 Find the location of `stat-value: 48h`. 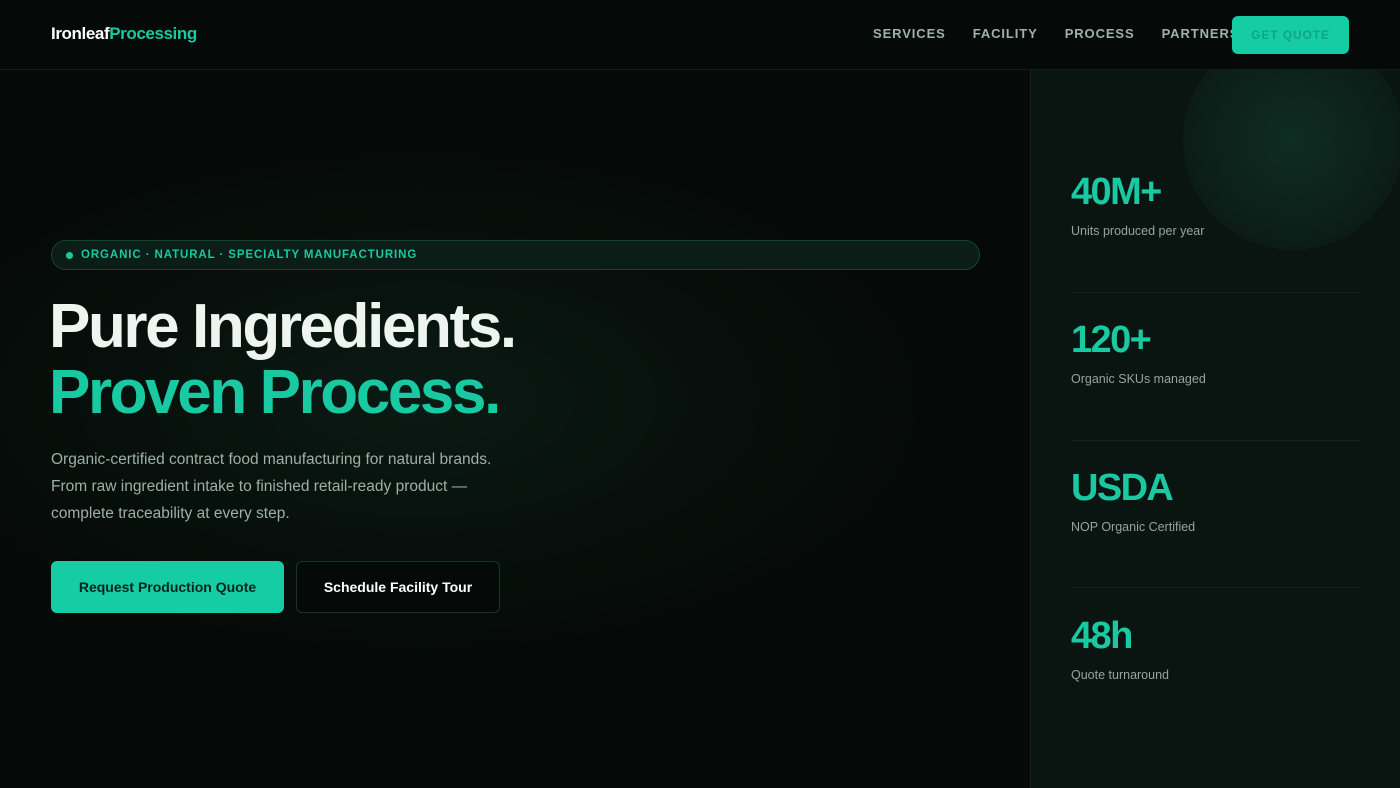

stat-value: 48h is located at coordinates (1102, 636).